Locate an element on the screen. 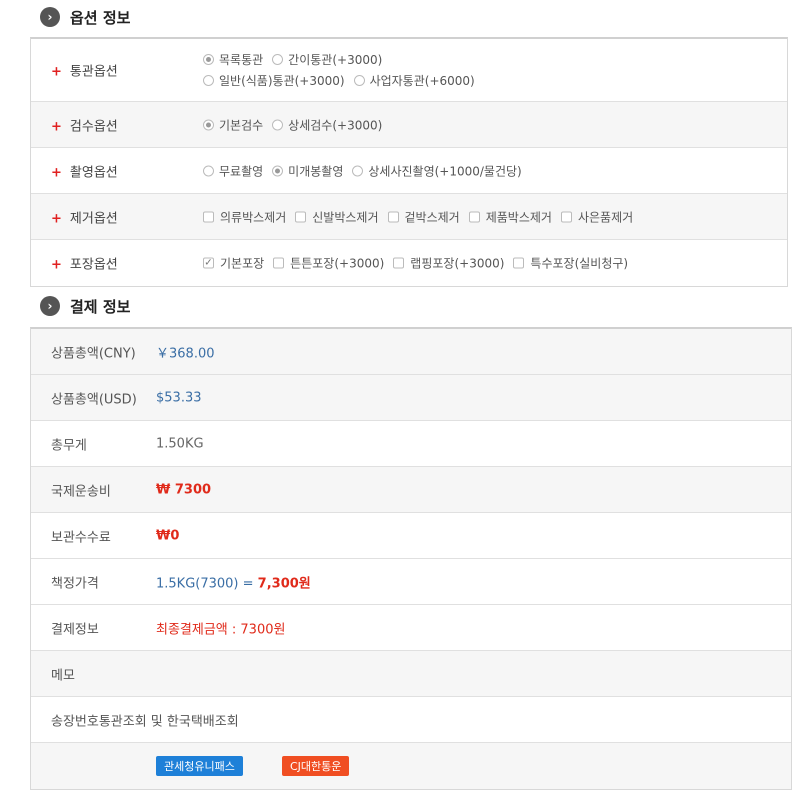 The width and height of the screenshot is (804, 794). row-storage-fee: 보관수수료 ₩0 is located at coordinates (411, 536).